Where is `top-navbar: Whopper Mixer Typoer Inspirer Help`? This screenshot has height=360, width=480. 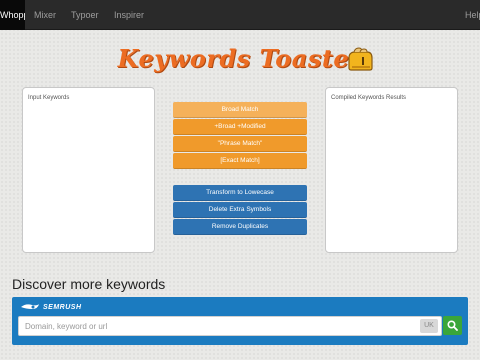 top-navbar: Whopper Mixer Typoer Inspirer Help is located at coordinates (240, 15).